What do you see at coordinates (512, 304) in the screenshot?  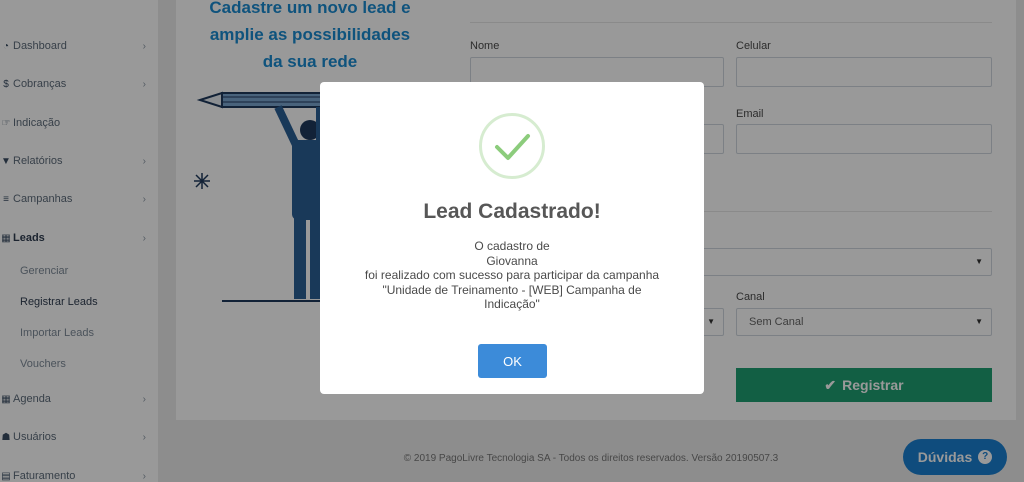 I see `dialog-message-line: Indicação"` at bounding box center [512, 304].